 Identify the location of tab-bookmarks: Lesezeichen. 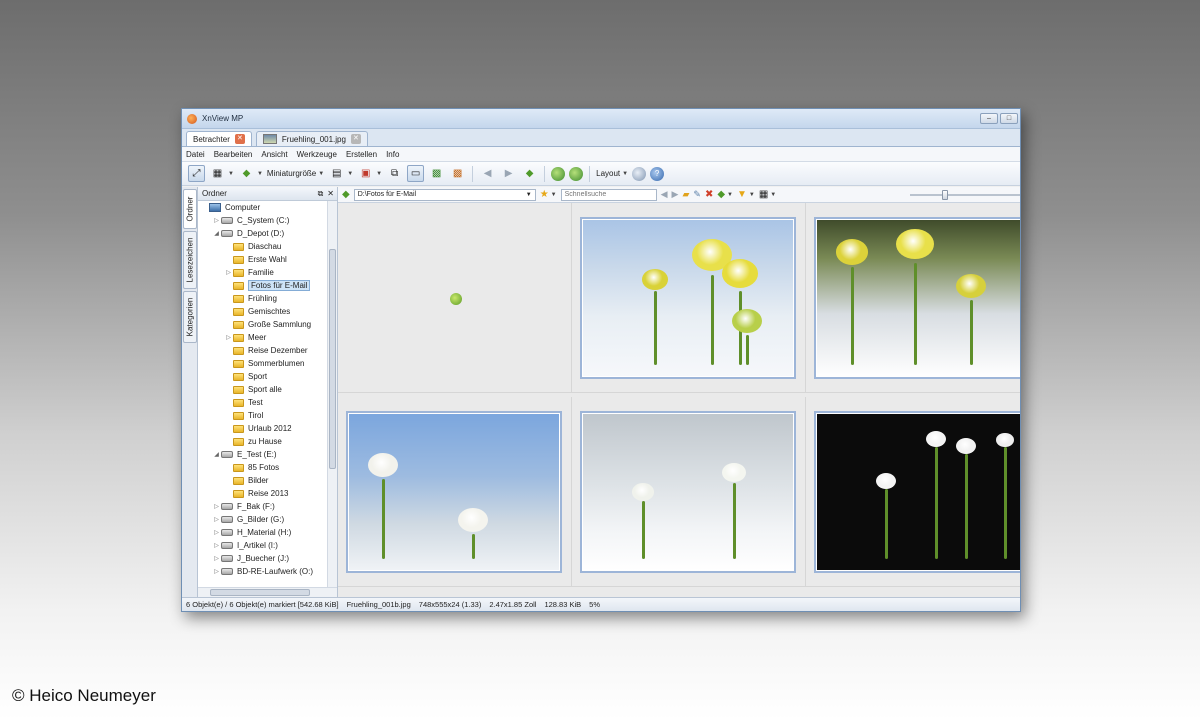
(190, 260).